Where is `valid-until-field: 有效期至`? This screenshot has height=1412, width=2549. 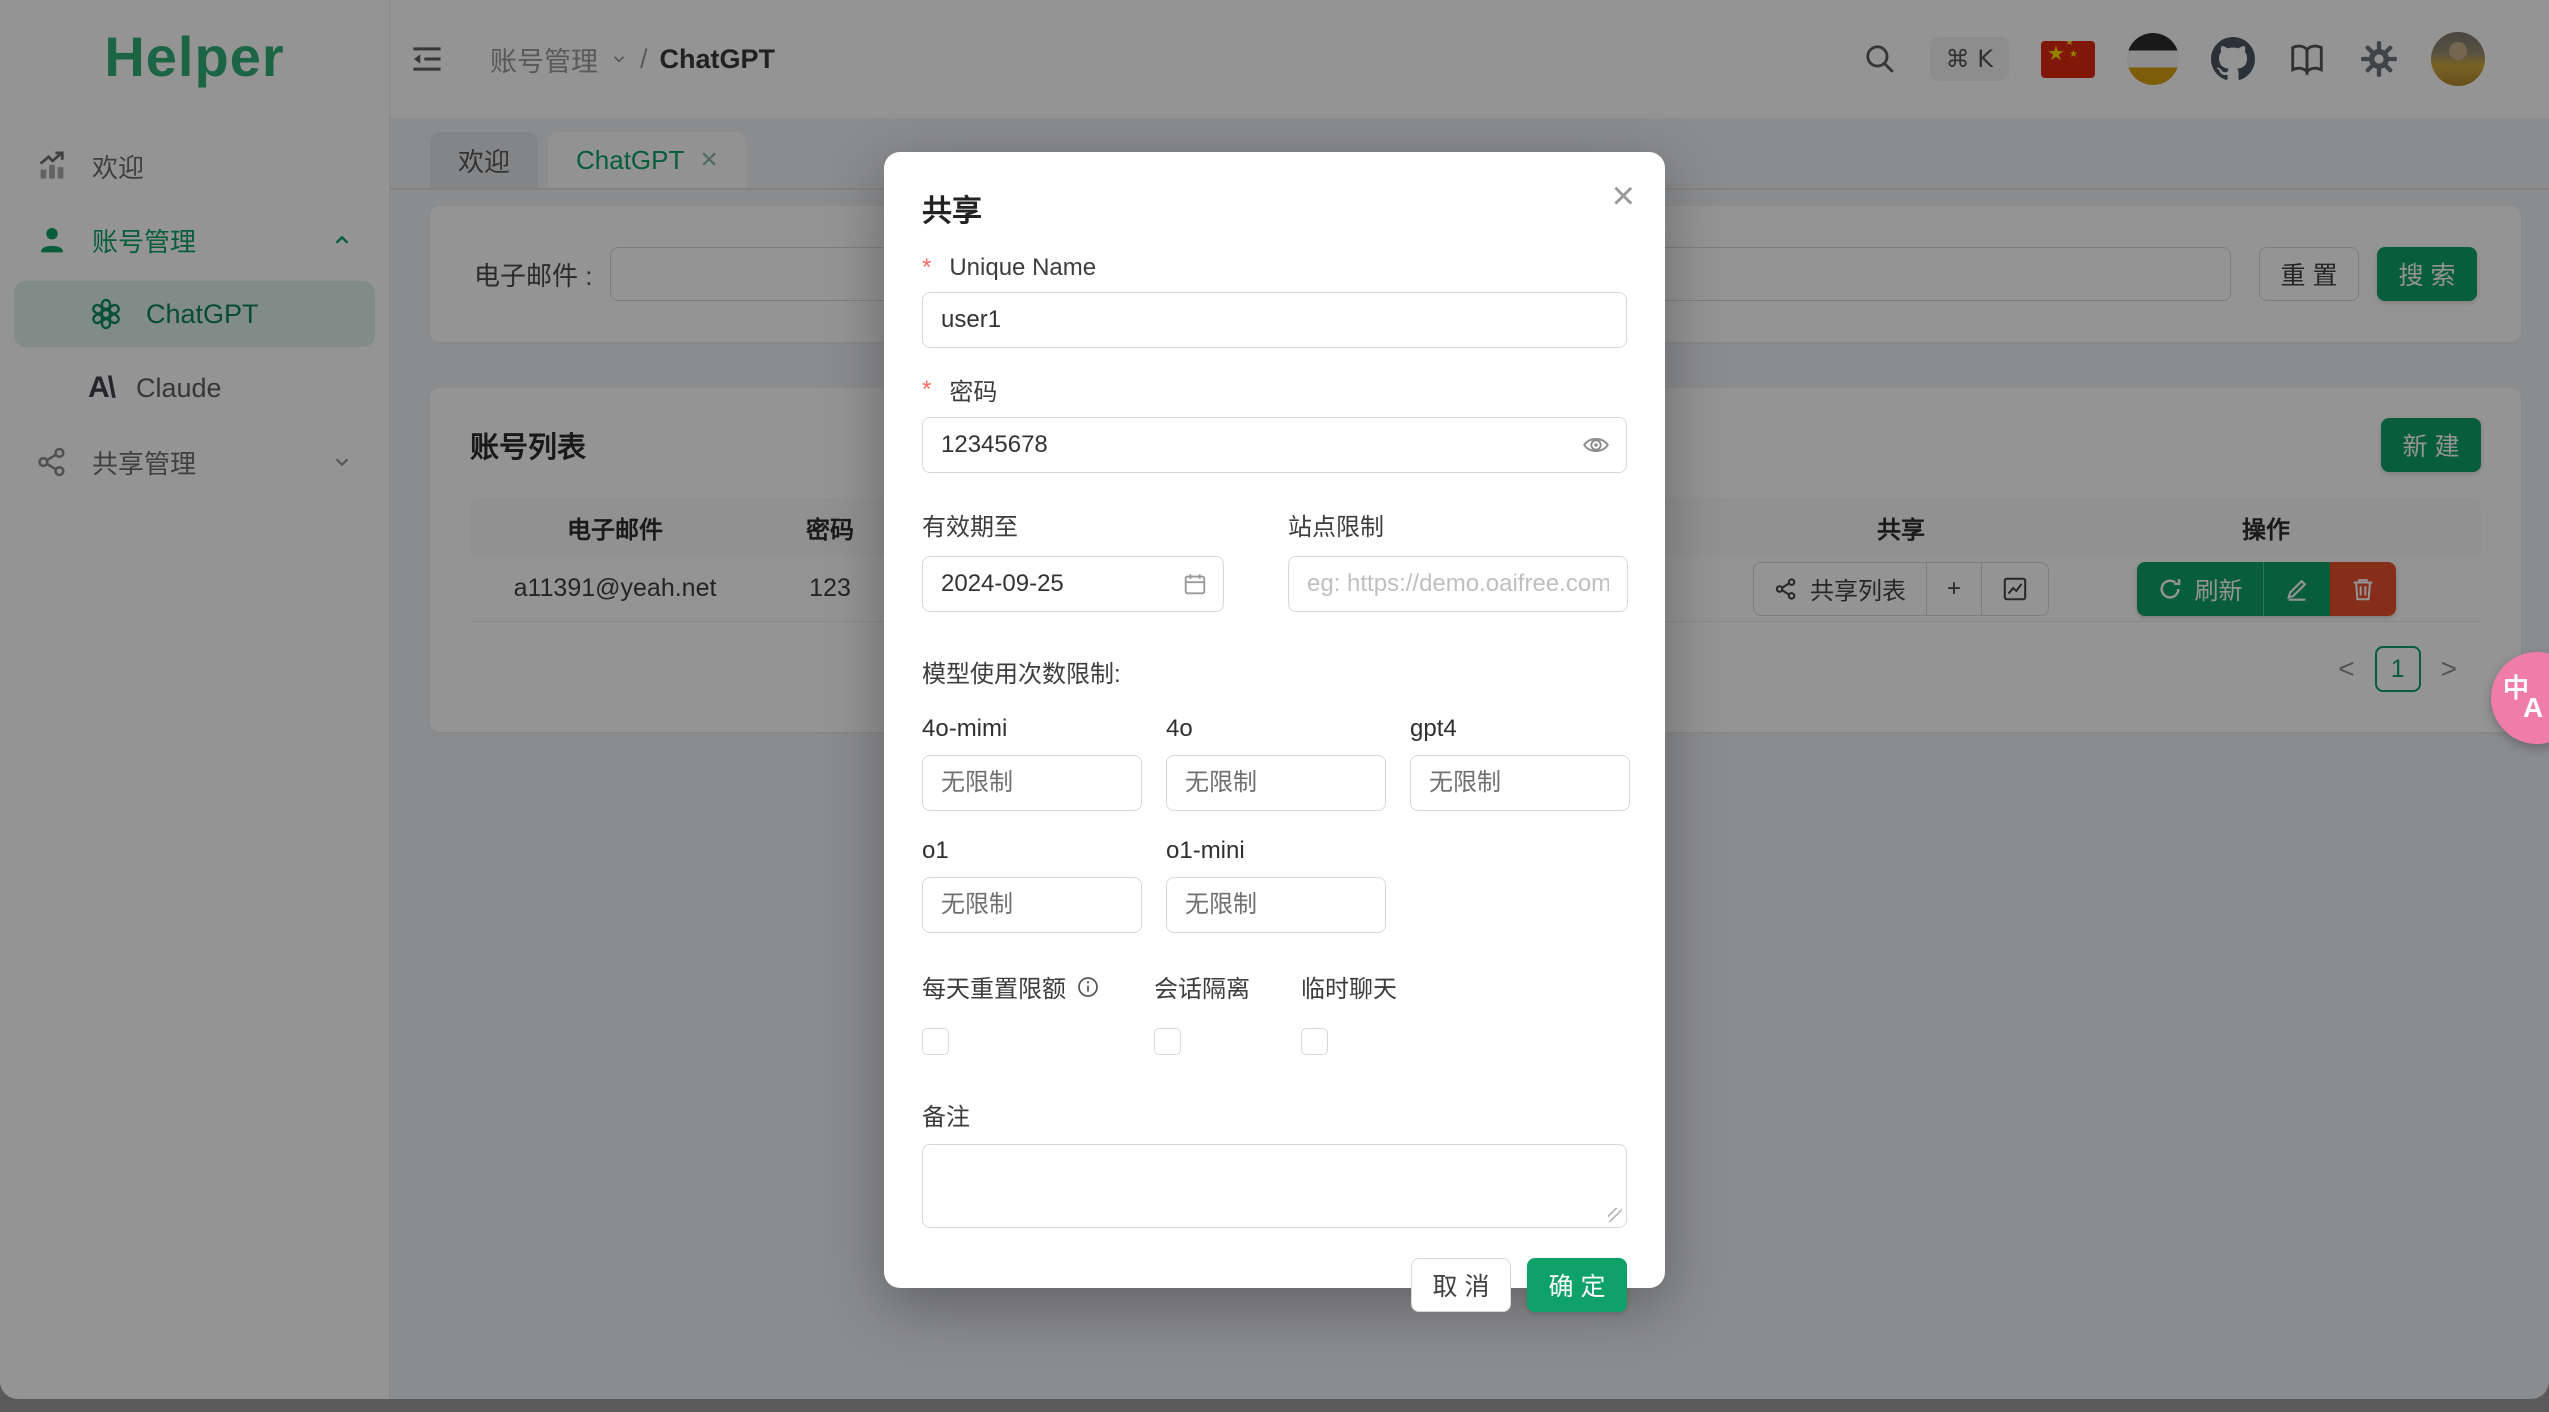
valid-until-field: 有效期至 is located at coordinates (1073, 559).